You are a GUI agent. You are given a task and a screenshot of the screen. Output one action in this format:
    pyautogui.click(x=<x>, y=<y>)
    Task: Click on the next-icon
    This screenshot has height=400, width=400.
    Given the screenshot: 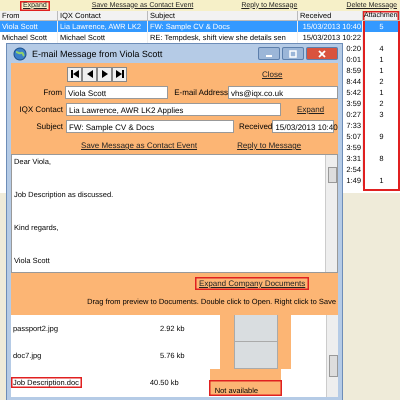 What is the action you would take?
    pyautogui.click(x=104, y=74)
    